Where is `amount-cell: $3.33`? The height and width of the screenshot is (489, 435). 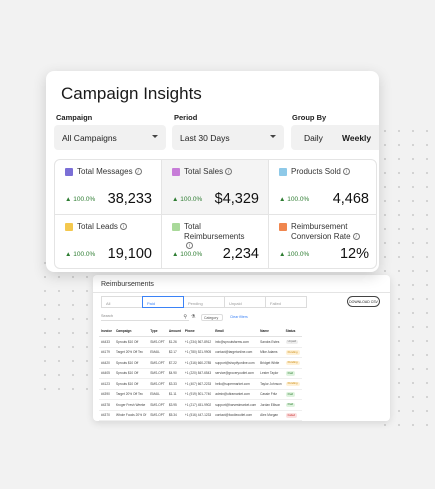
amount-cell: $3.33 is located at coordinates (174, 384).